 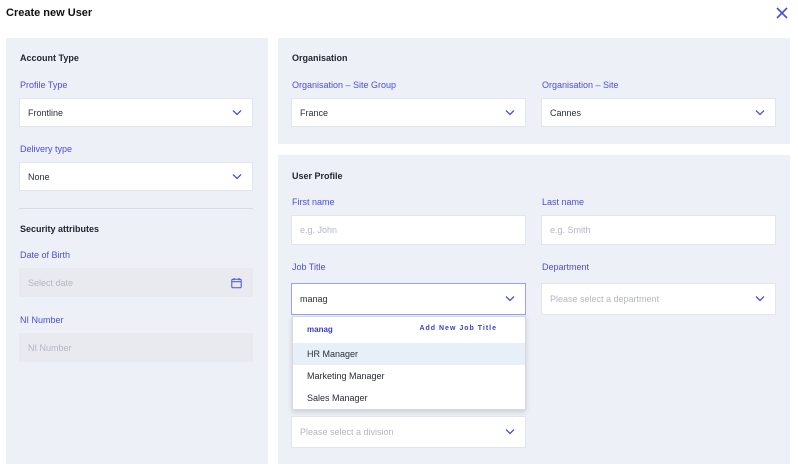 What do you see at coordinates (49, 13) in the screenshot?
I see `dialog-title: Create new User` at bounding box center [49, 13].